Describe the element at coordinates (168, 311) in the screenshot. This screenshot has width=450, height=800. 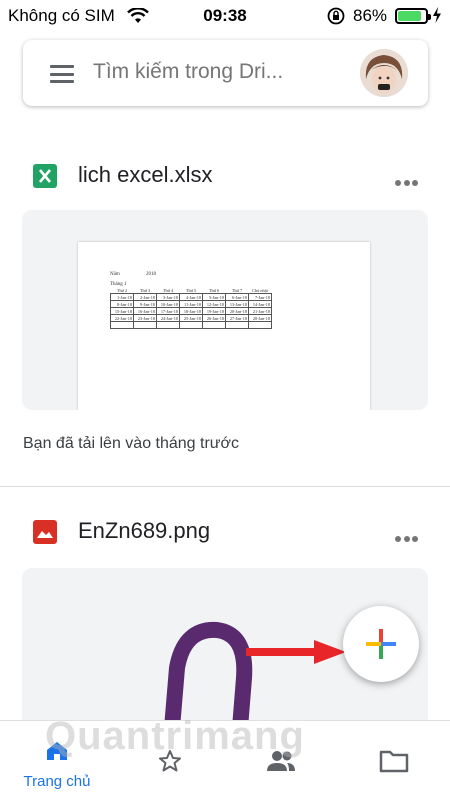
I see `preview-cell: 17-Jan-18` at that location.